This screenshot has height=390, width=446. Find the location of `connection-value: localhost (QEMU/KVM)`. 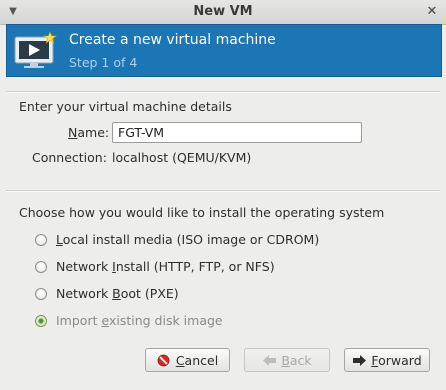

connection-value: localhost (QEMU/KVM) is located at coordinates (182, 157).